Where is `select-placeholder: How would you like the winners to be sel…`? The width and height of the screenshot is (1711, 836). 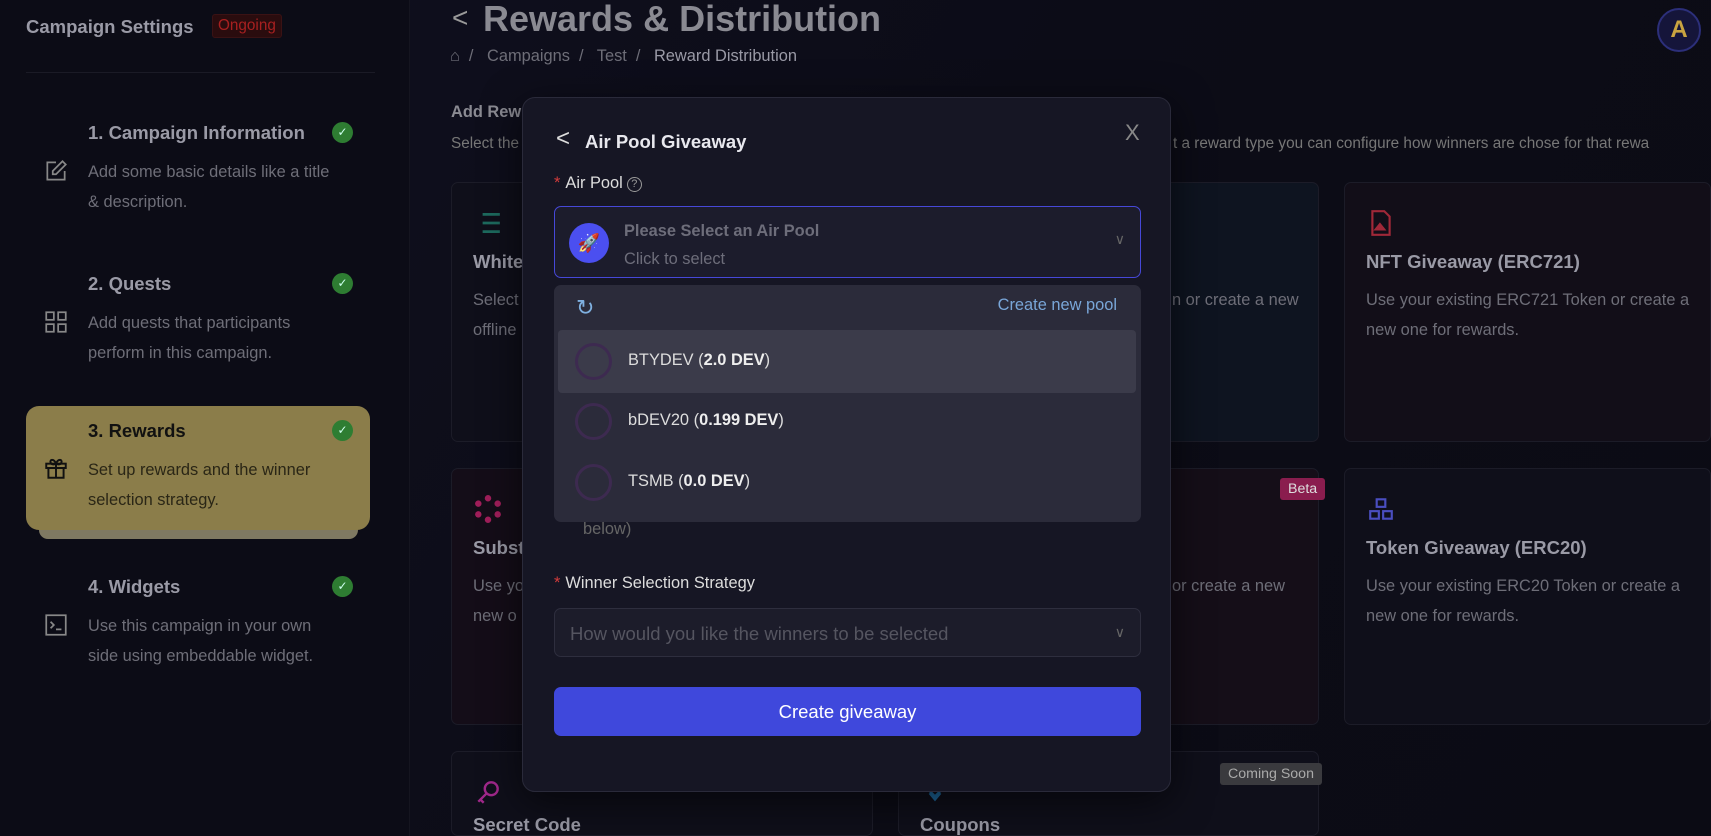
select-placeholder: How would you like the winners to be sel… is located at coordinates (759, 633).